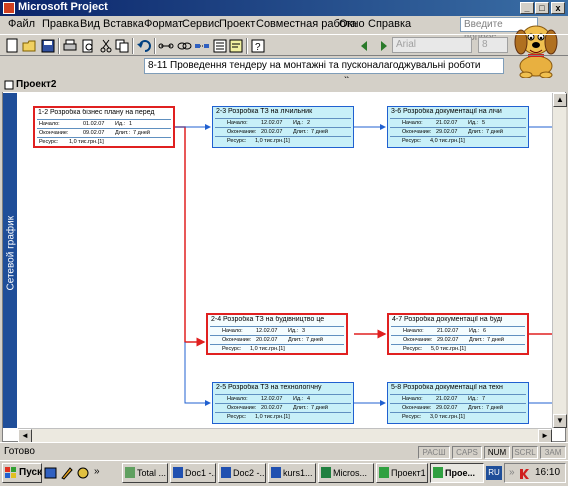 The image size is (568, 486). Describe the element at coordinates (96, 112) in the screenshot. I see `task-node-title: 1-2 Розробка бізнес плану на перед` at that location.